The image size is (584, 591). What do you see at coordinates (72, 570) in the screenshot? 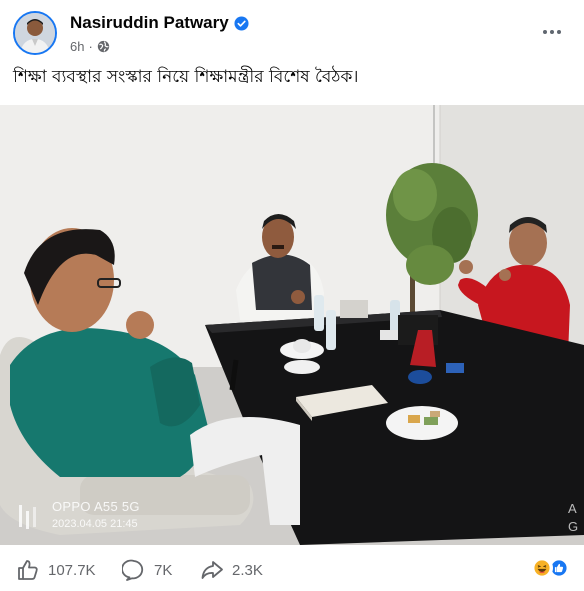
I see `like-count: 107.7K` at bounding box center [72, 570].